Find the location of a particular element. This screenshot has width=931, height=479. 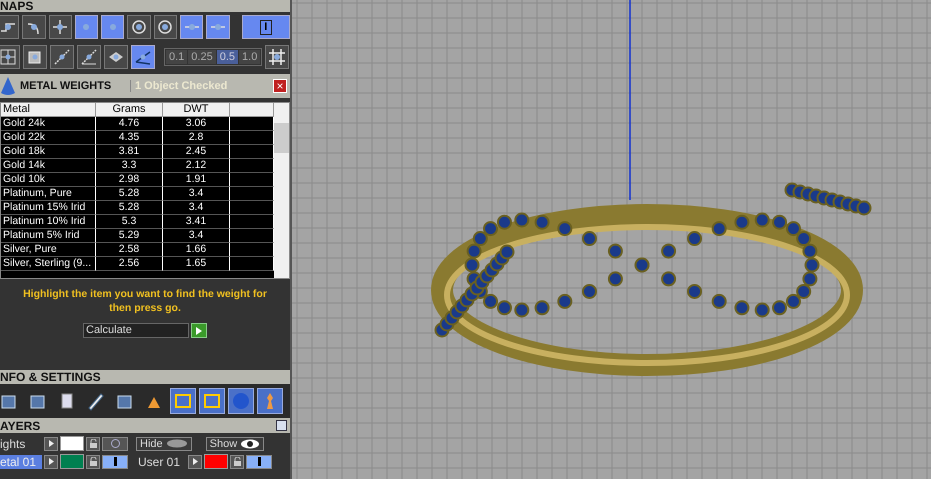

cone-icon is located at coordinates (8, 86).